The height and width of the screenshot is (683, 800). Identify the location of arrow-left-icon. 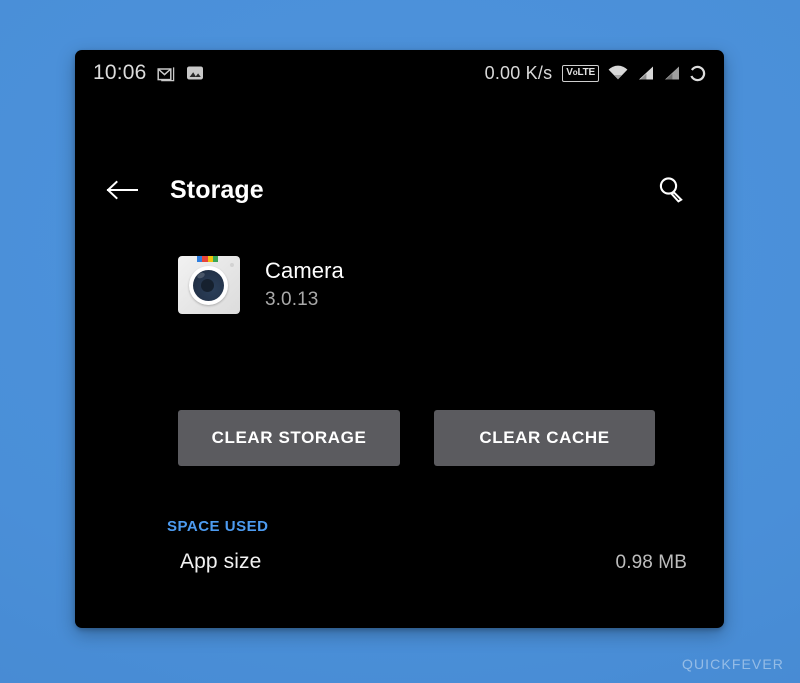
(122, 190).